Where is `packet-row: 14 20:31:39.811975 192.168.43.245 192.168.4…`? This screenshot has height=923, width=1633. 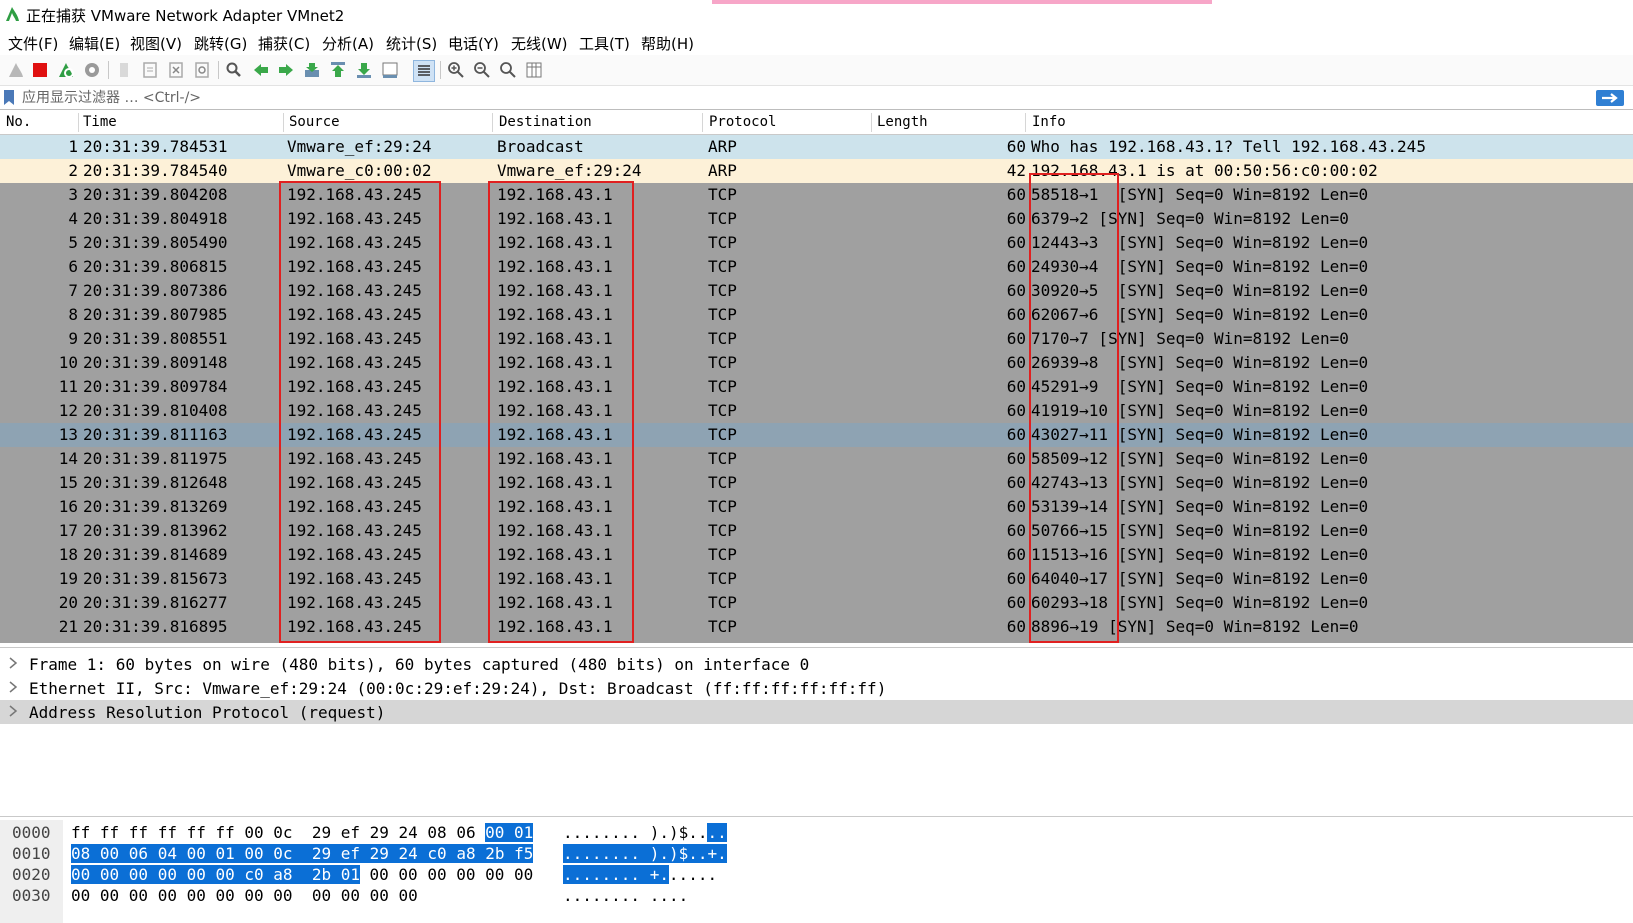
packet-row: 14 20:31:39.811975 192.168.43.245 192.168.4… is located at coordinates (816, 459).